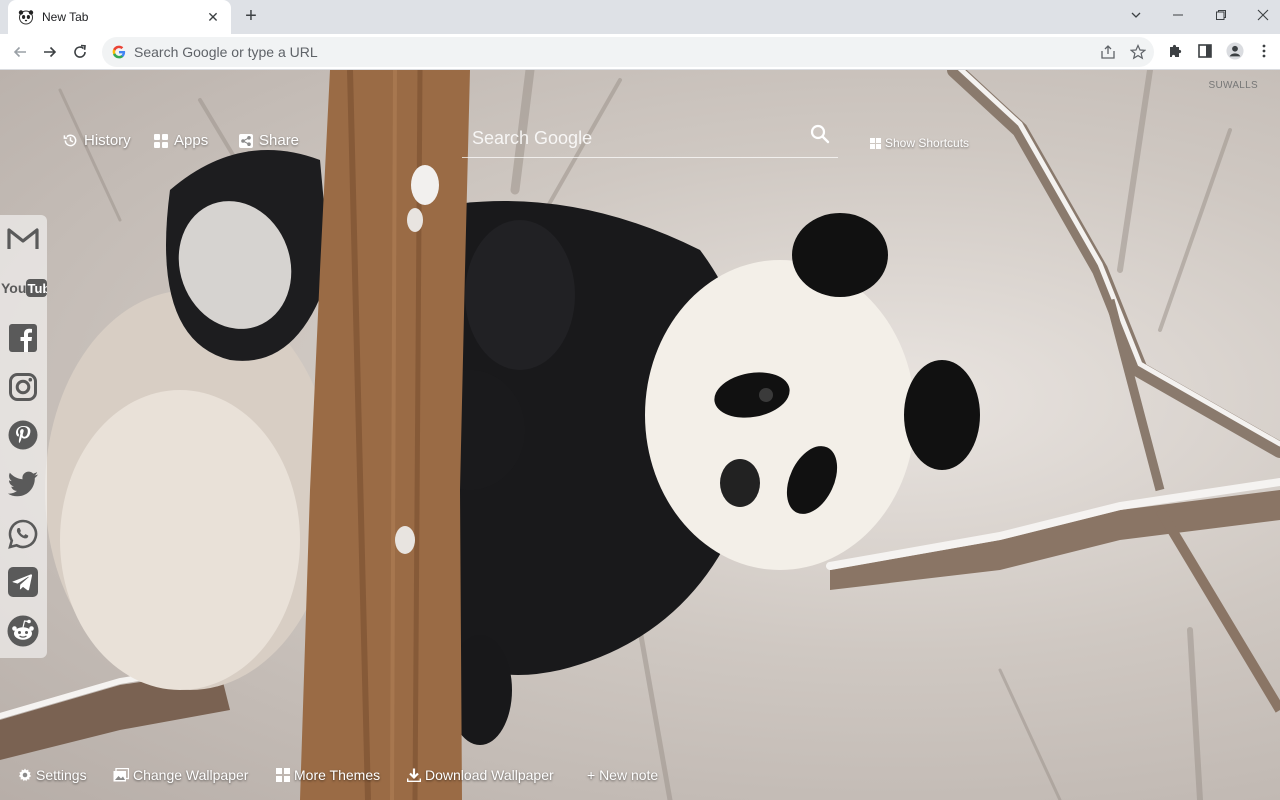 Image resolution: width=1280 pixels, height=800 pixels. I want to click on telegram-icon, so click(23, 582).